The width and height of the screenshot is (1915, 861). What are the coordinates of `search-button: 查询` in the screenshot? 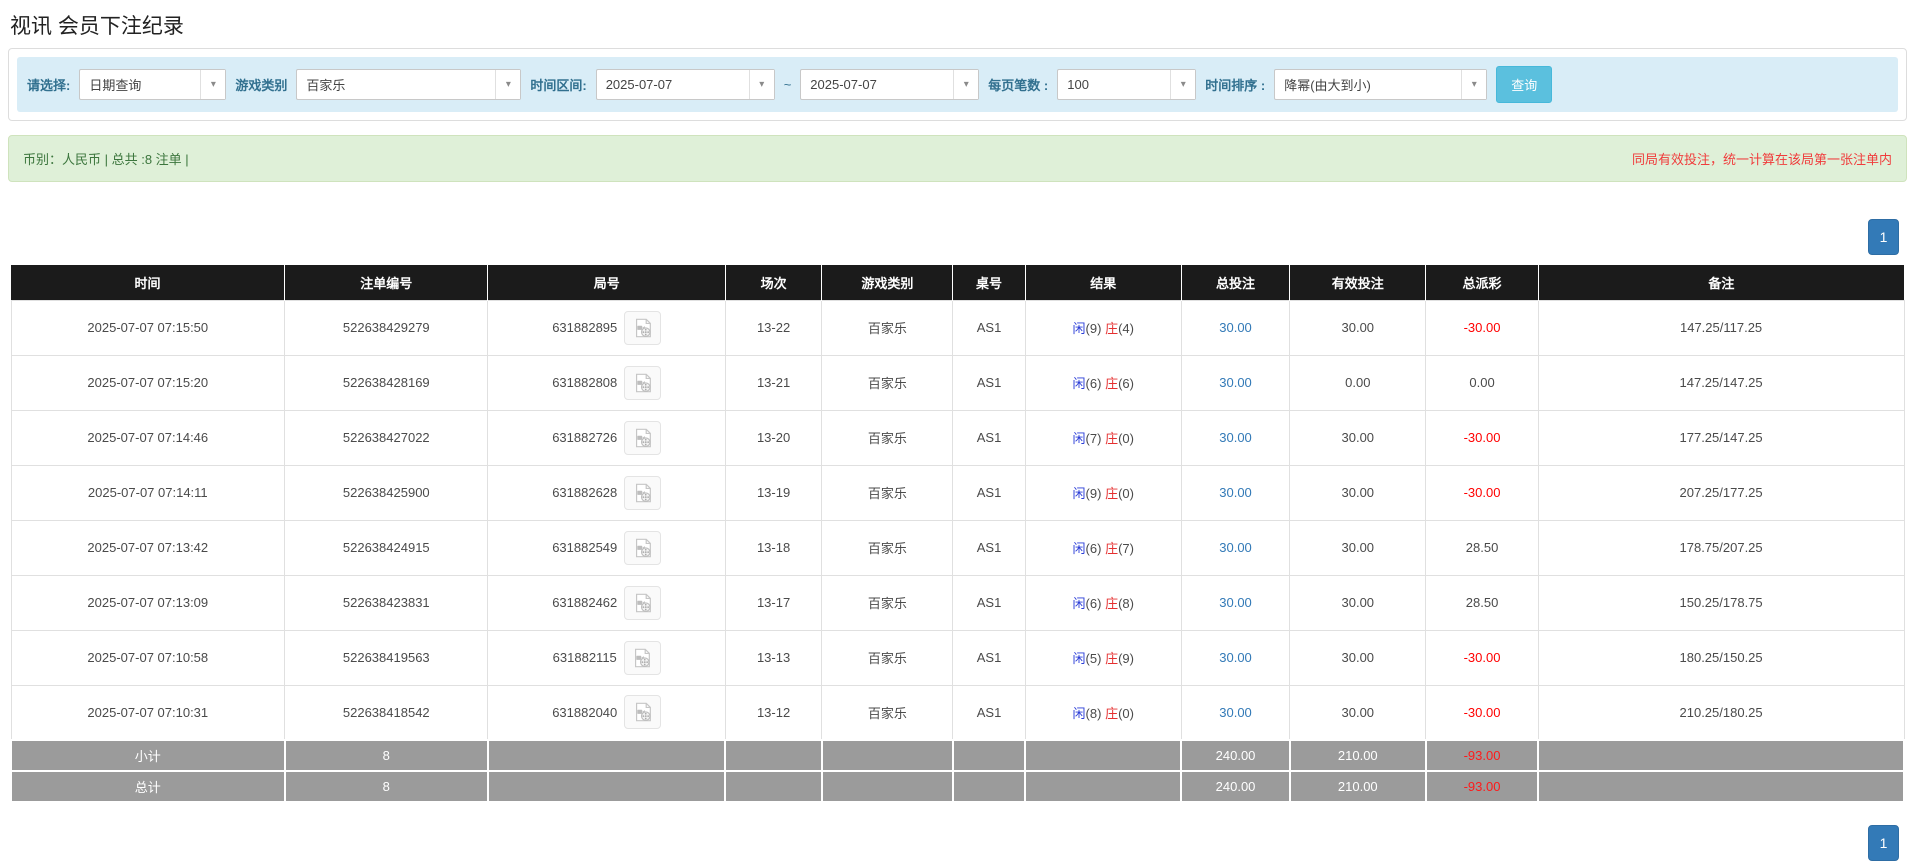 It's located at (1524, 84).